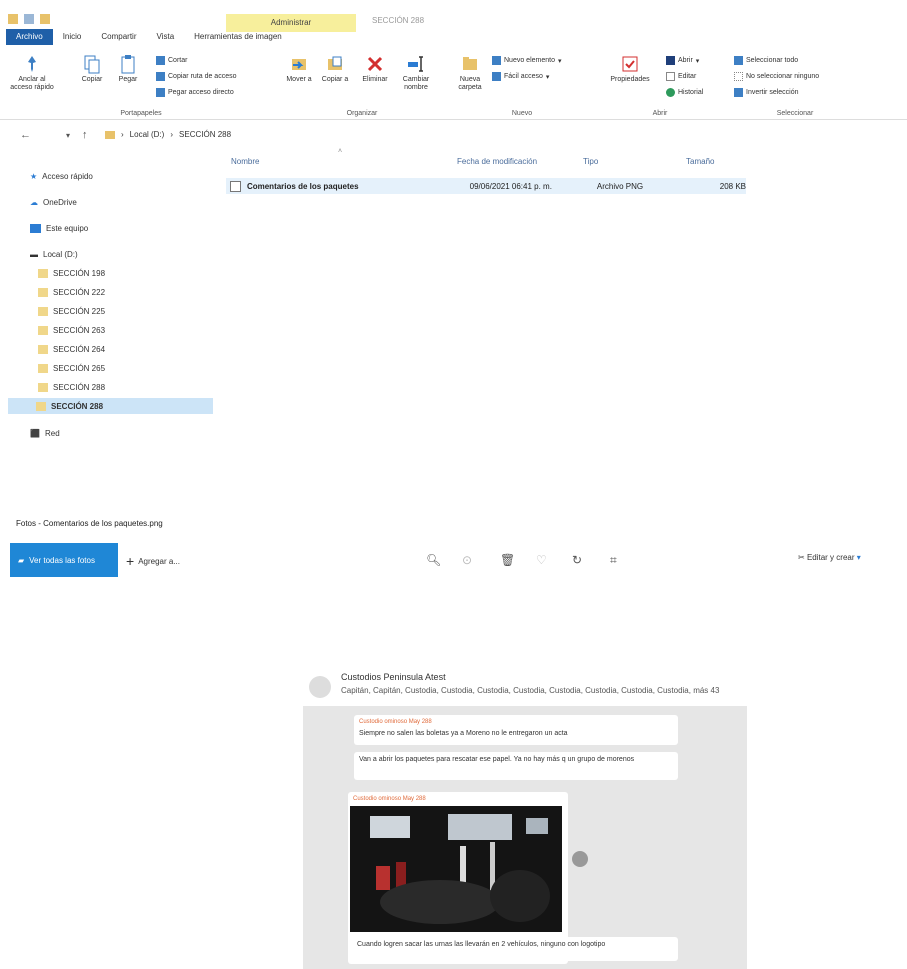  Describe the element at coordinates (160, 76) in the screenshot. I see `path-icon` at that location.